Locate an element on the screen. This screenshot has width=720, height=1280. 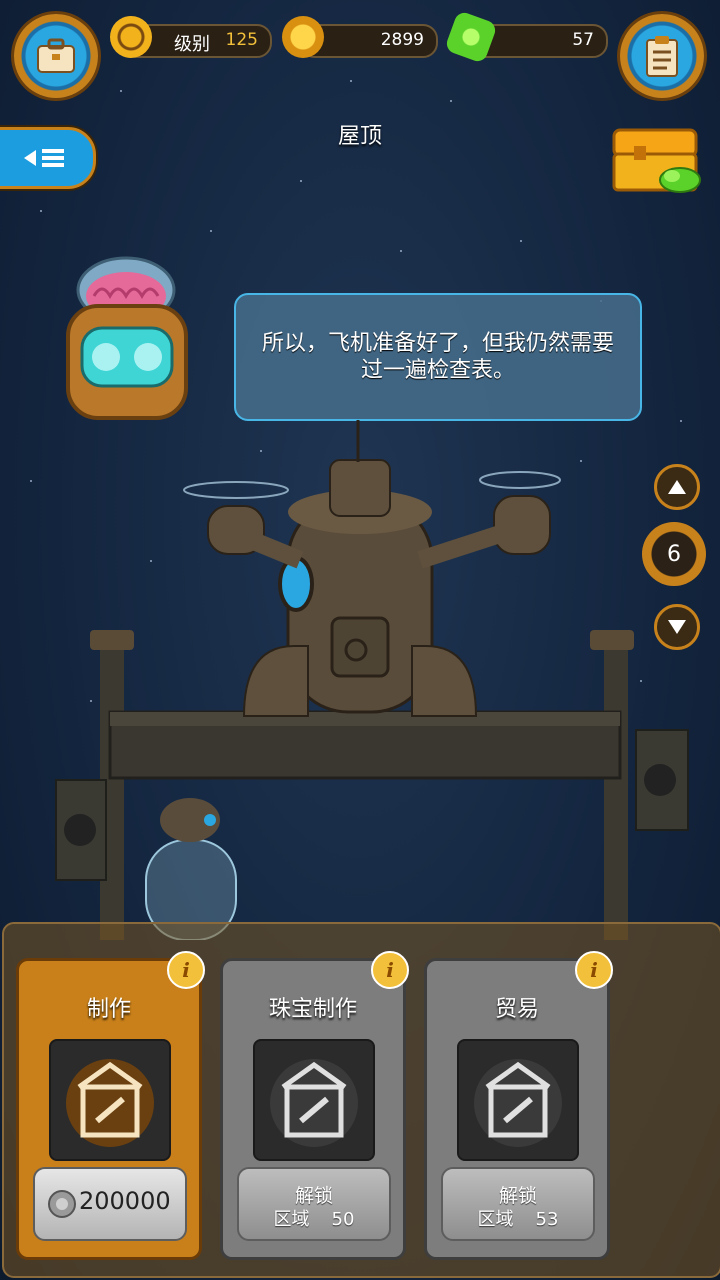
crafting-card: i 制作 200000 is located at coordinates (110, 1105).